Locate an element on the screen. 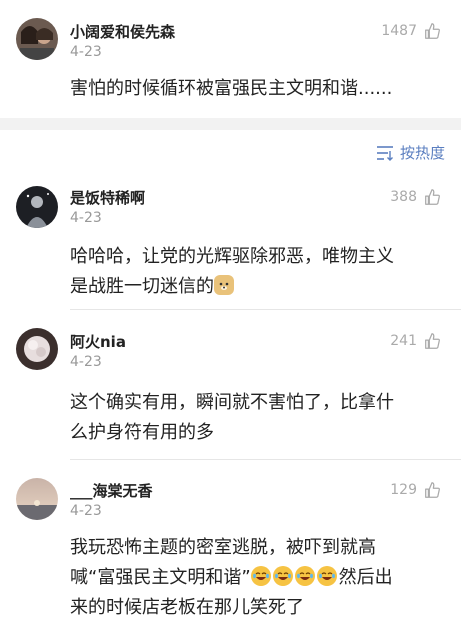 The image size is (461, 630). comment-text-line: 么护身符有用的多 is located at coordinates (142, 432).